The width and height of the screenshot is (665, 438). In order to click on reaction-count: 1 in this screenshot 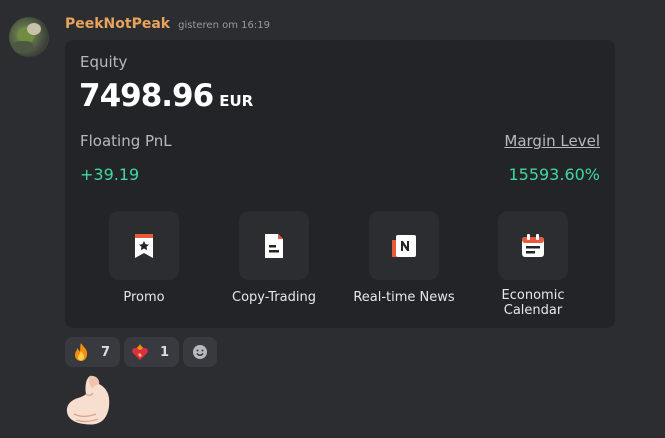, I will do `click(165, 352)`.